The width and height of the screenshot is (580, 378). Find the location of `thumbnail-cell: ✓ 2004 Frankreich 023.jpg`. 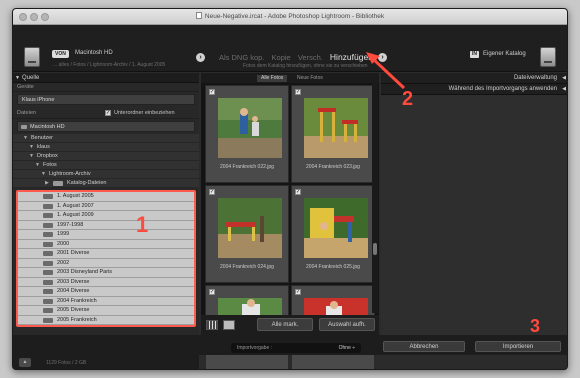

thumbnail-cell: ✓ 2004 Frankreich 023.jpg is located at coordinates (333, 134).